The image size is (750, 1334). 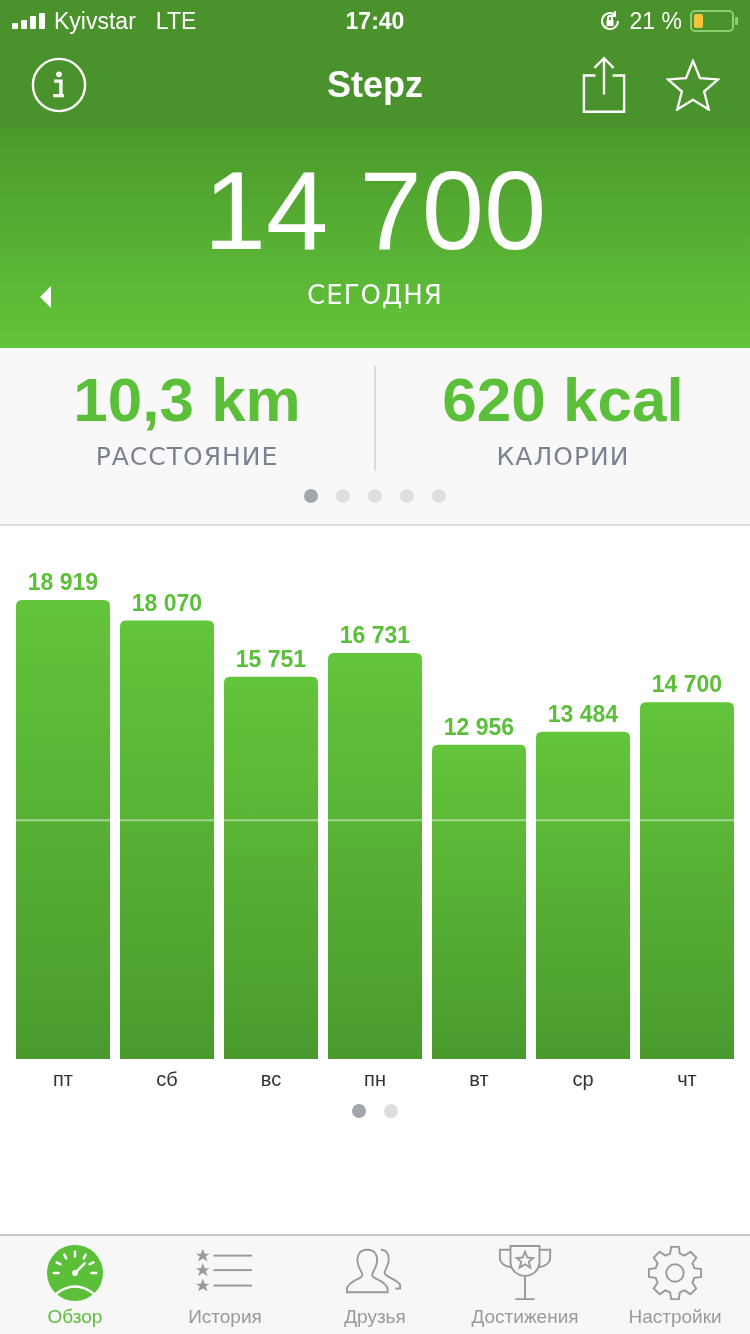 What do you see at coordinates (479, 726) in the screenshot?
I see `value-label: 12 956` at bounding box center [479, 726].